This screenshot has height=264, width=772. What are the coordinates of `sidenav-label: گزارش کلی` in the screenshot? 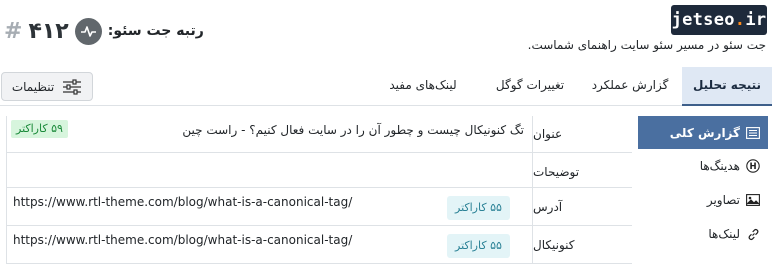 It's located at (704, 132).